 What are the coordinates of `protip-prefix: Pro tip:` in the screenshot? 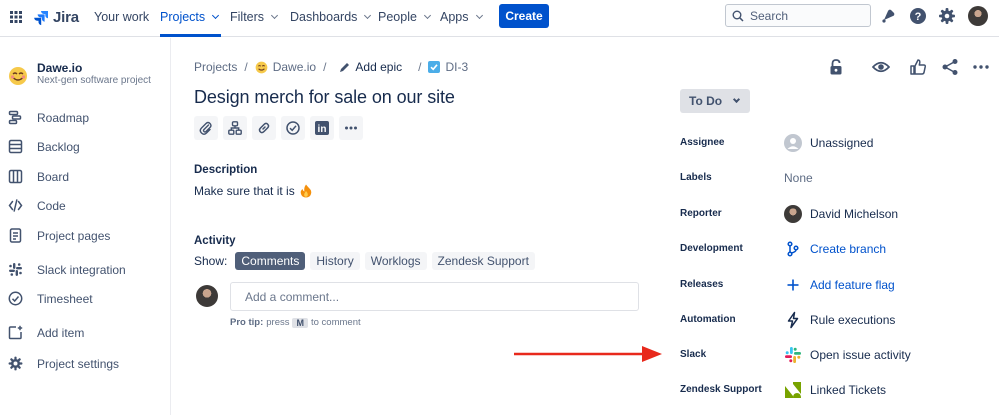 It's located at (247, 322).